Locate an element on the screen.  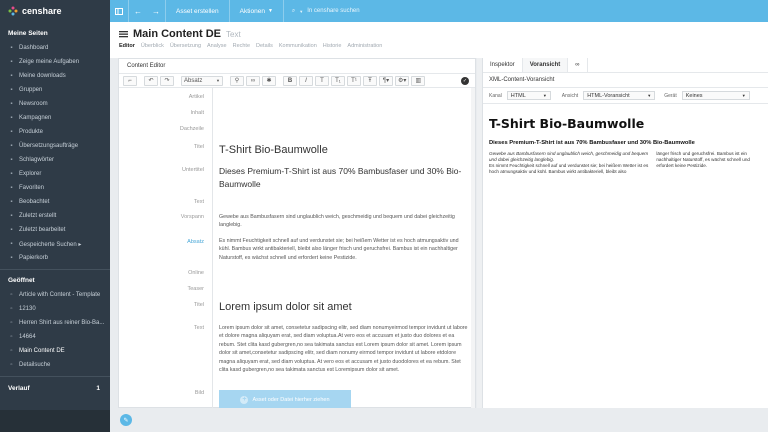
special-char-button: ✱ is located at coordinates (269, 80).